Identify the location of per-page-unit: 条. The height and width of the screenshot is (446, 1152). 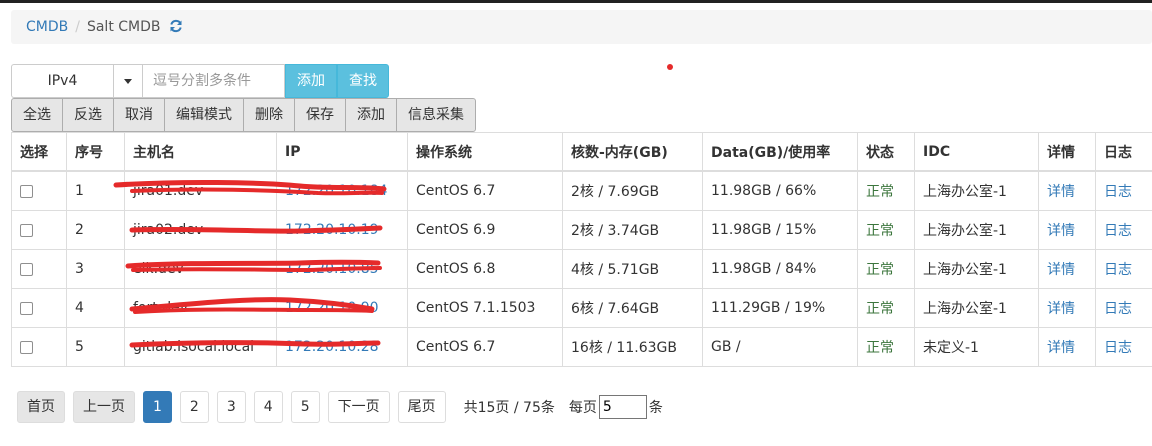
(655, 408).